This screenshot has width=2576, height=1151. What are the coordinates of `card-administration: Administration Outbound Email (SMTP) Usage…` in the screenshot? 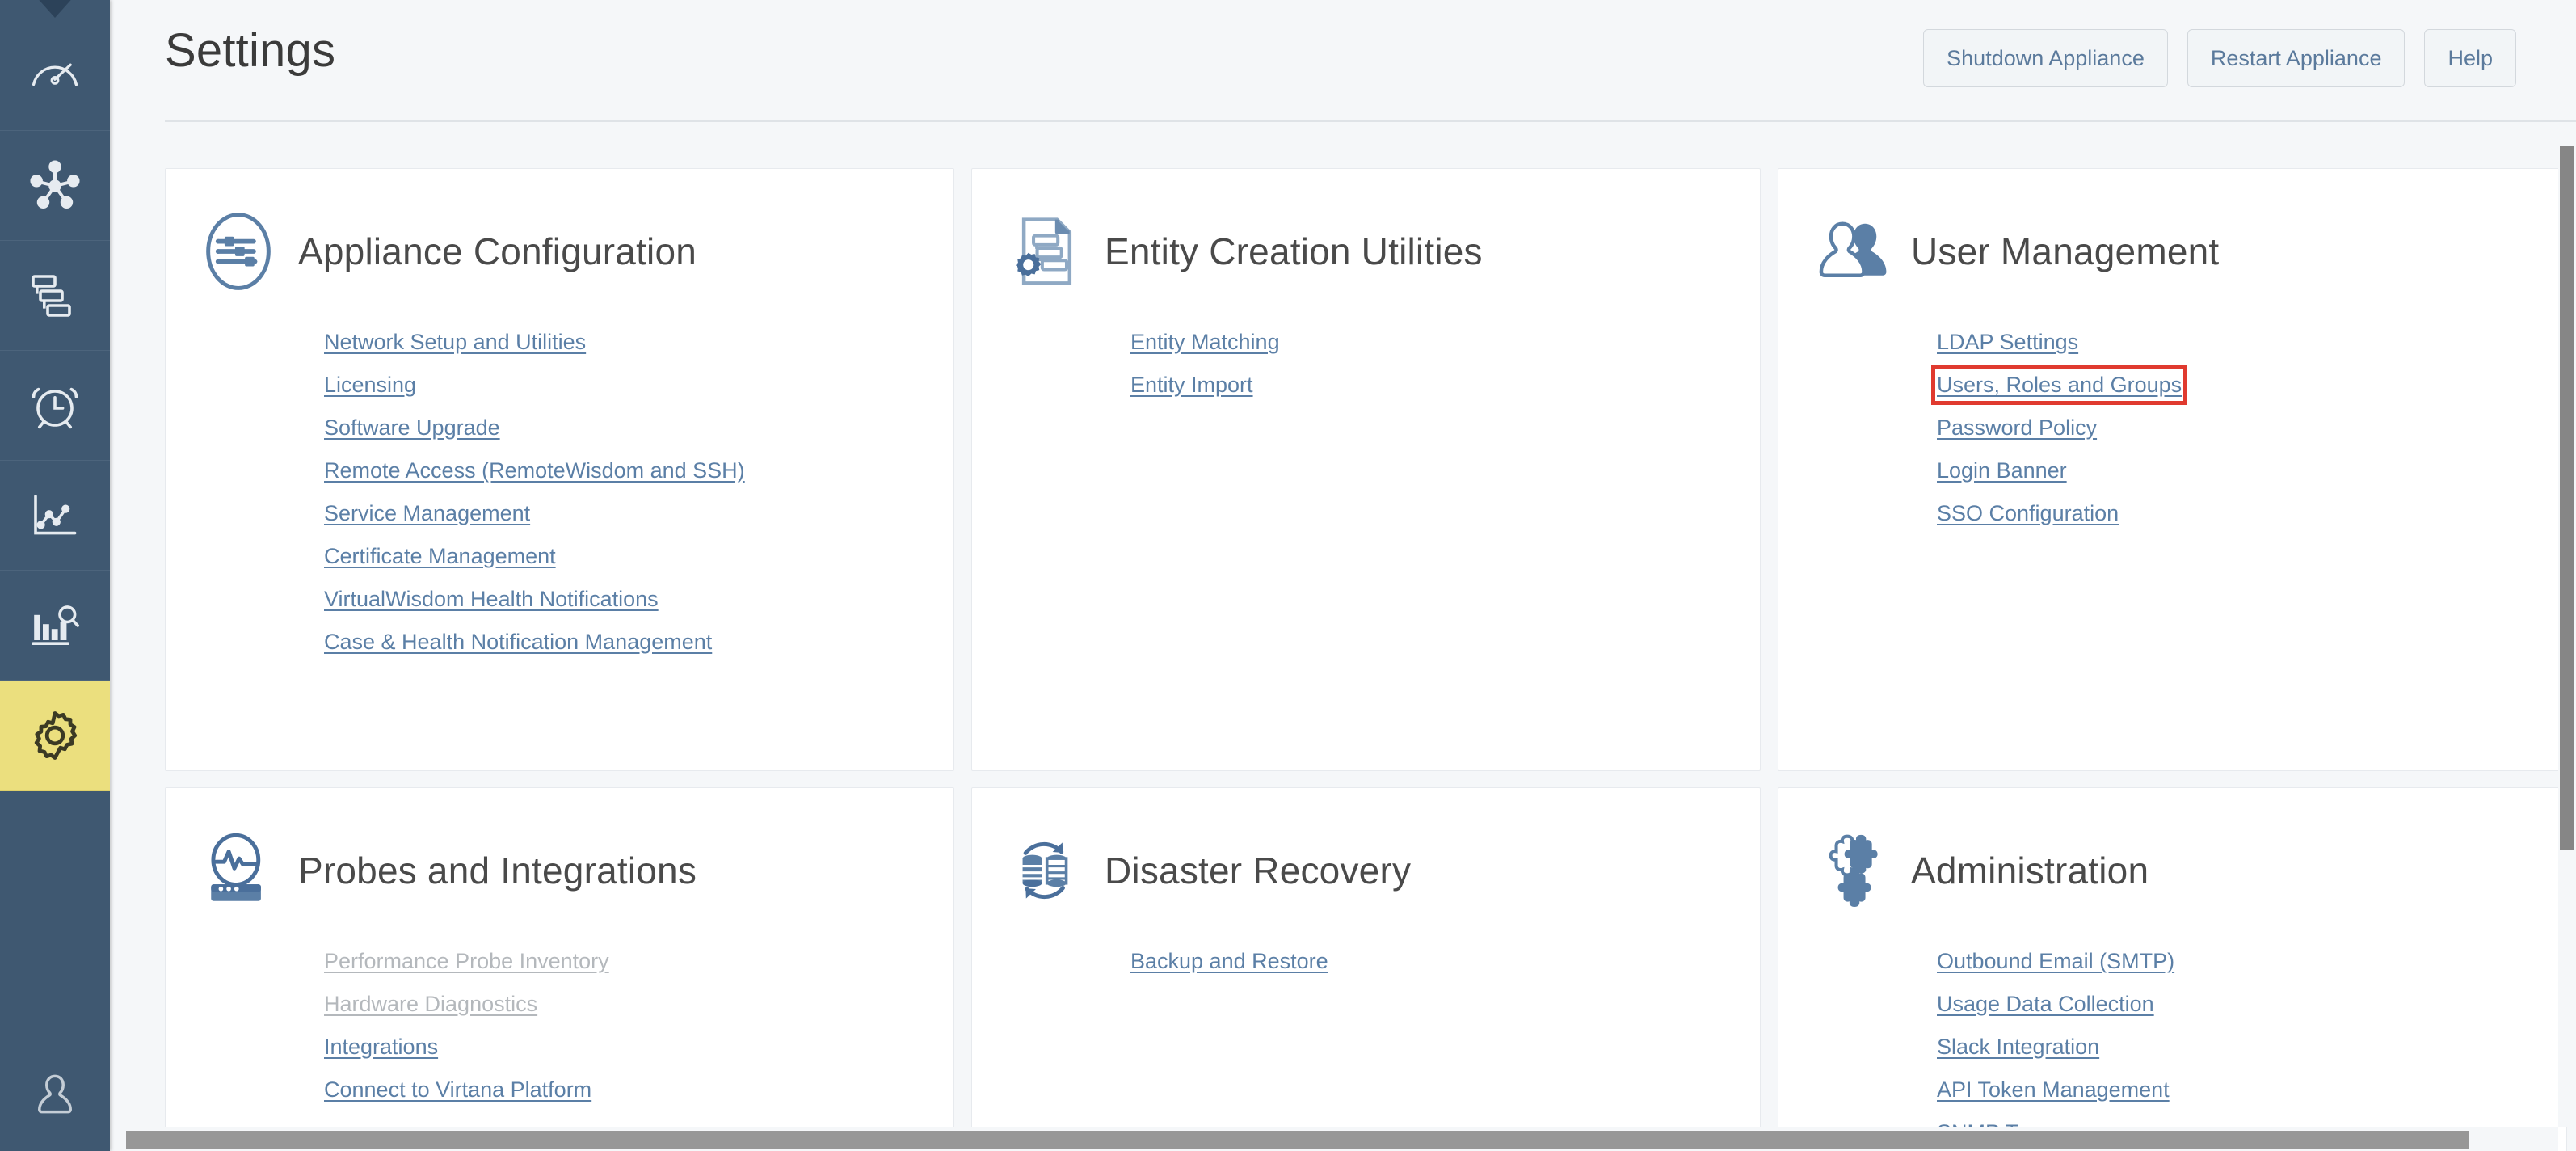 It's located at (2172, 969).